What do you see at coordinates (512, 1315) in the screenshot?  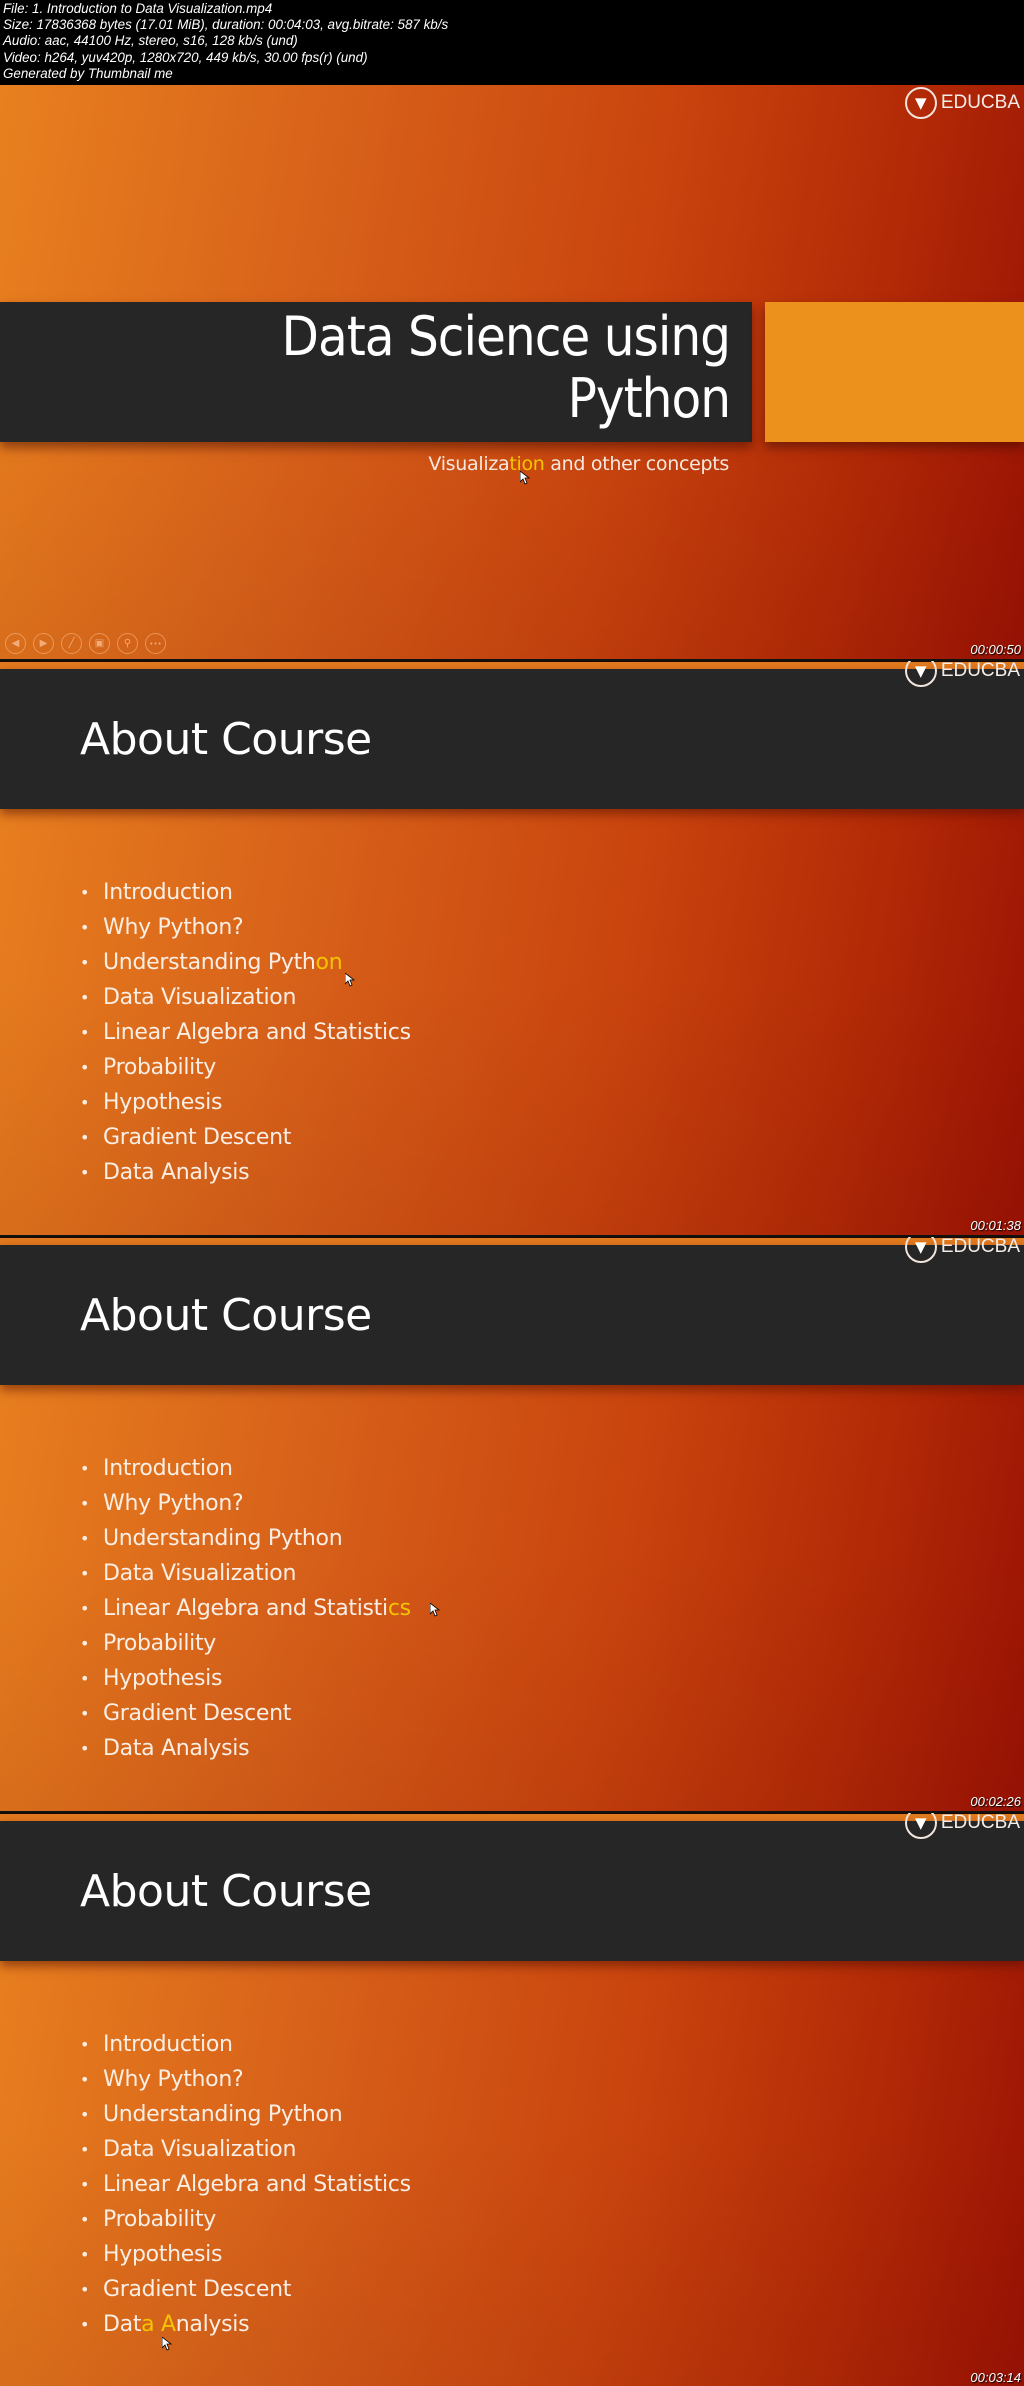 I see `slide-header-band: About Course` at bounding box center [512, 1315].